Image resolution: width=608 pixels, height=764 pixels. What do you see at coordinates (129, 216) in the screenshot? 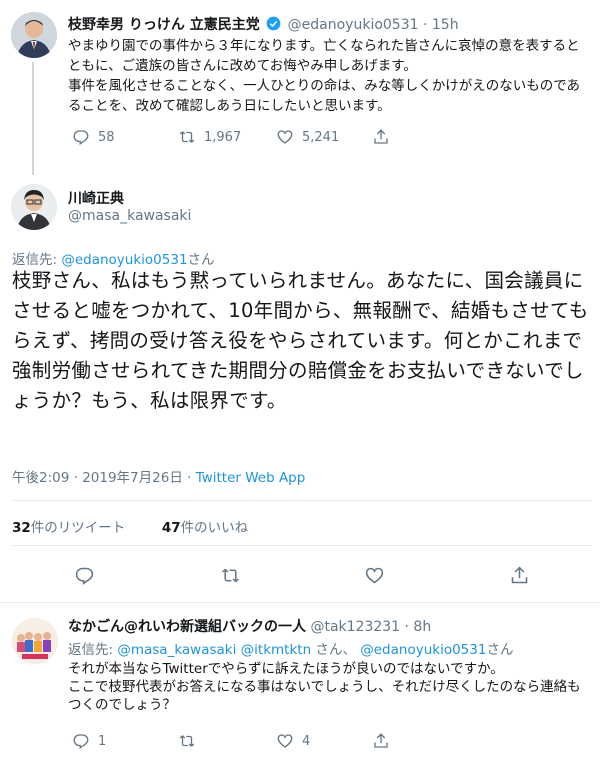
I see `main-author-handle: @masa_kawasaki` at bounding box center [129, 216].